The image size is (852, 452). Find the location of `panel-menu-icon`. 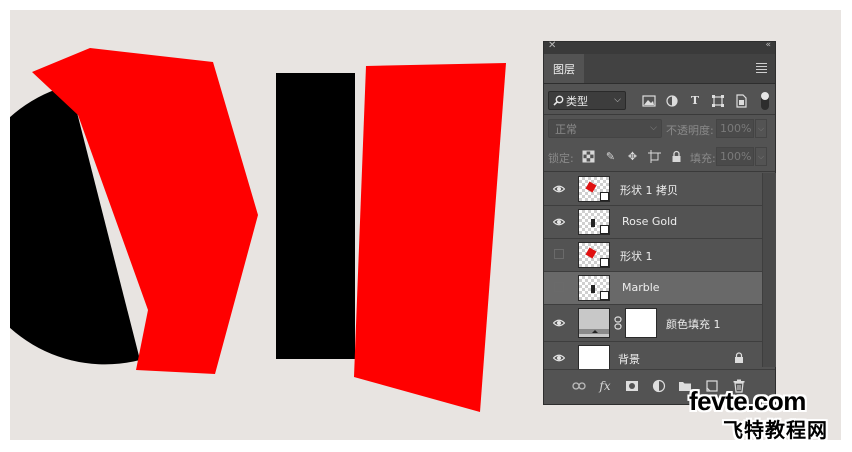

panel-menu-icon is located at coordinates (761, 69).